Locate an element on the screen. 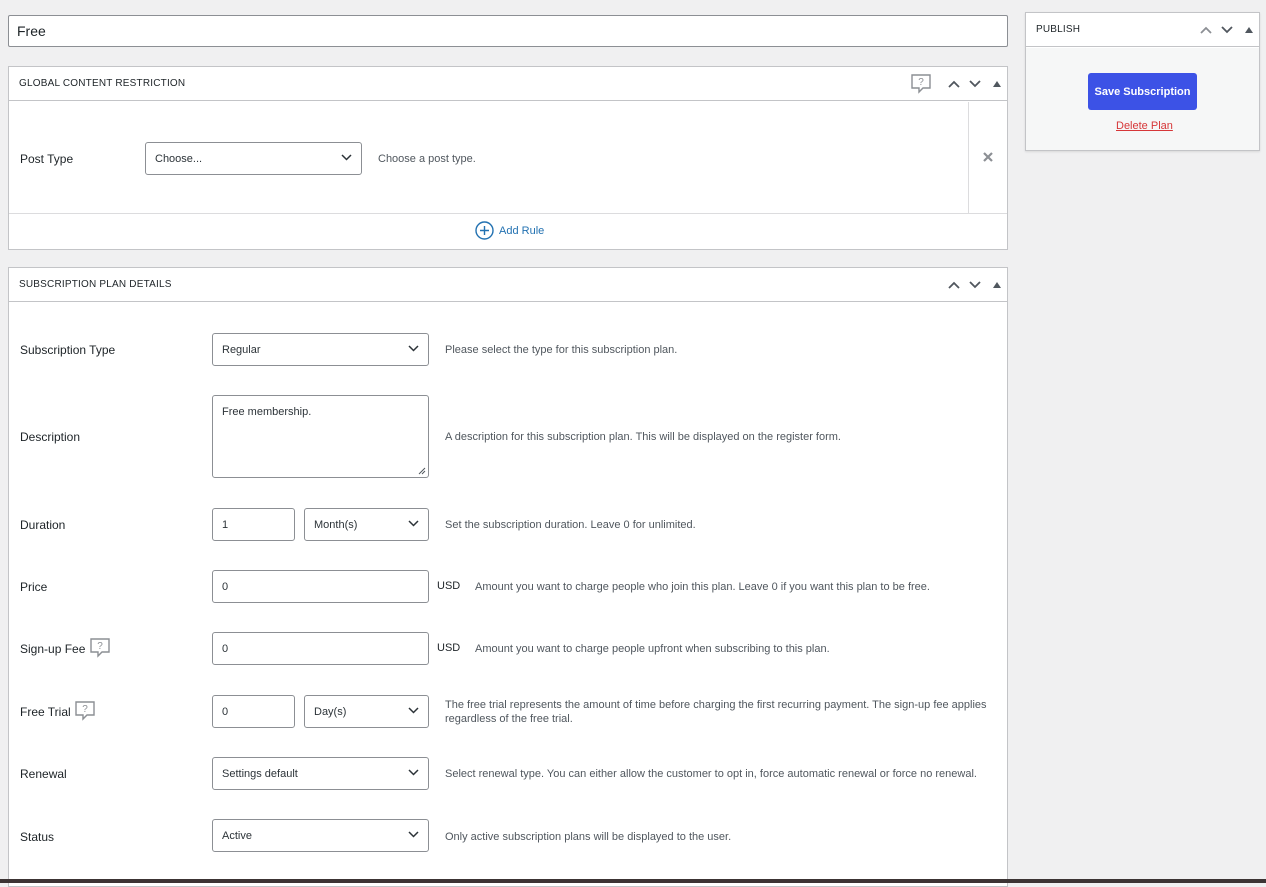  post-type-label: Post Type is located at coordinates (47, 159).